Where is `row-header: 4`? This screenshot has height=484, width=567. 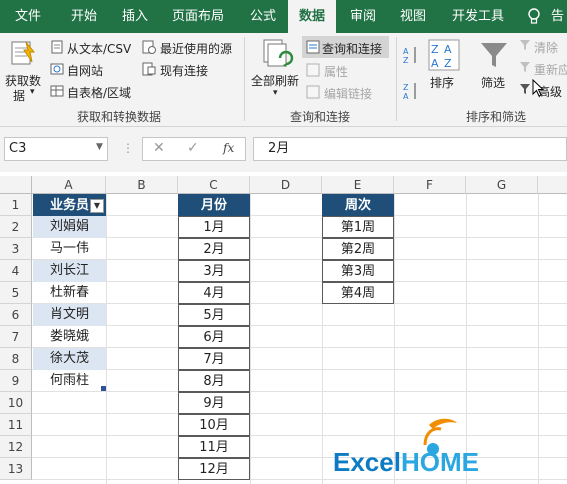
row-header: 4 is located at coordinates (16, 271).